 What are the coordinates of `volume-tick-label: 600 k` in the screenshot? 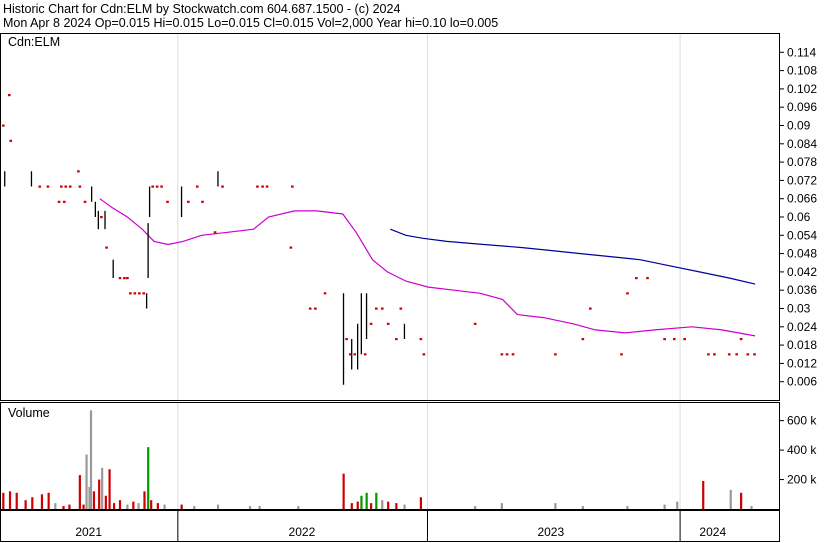 It's located at (802, 421).